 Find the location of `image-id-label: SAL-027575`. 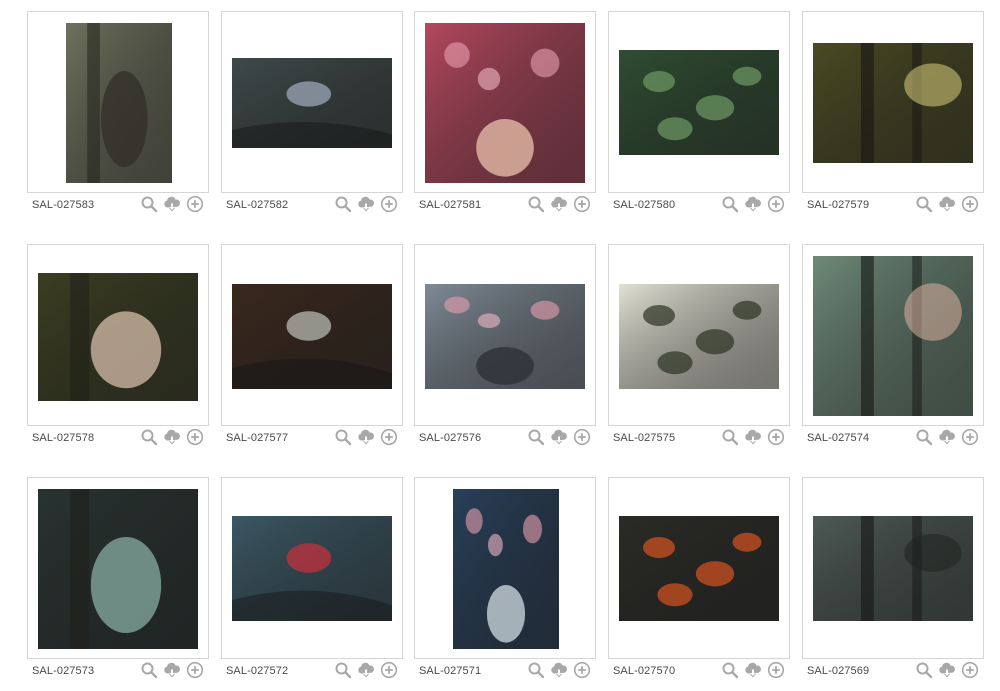

image-id-label: SAL-027575 is located at coordinates (644, 438).